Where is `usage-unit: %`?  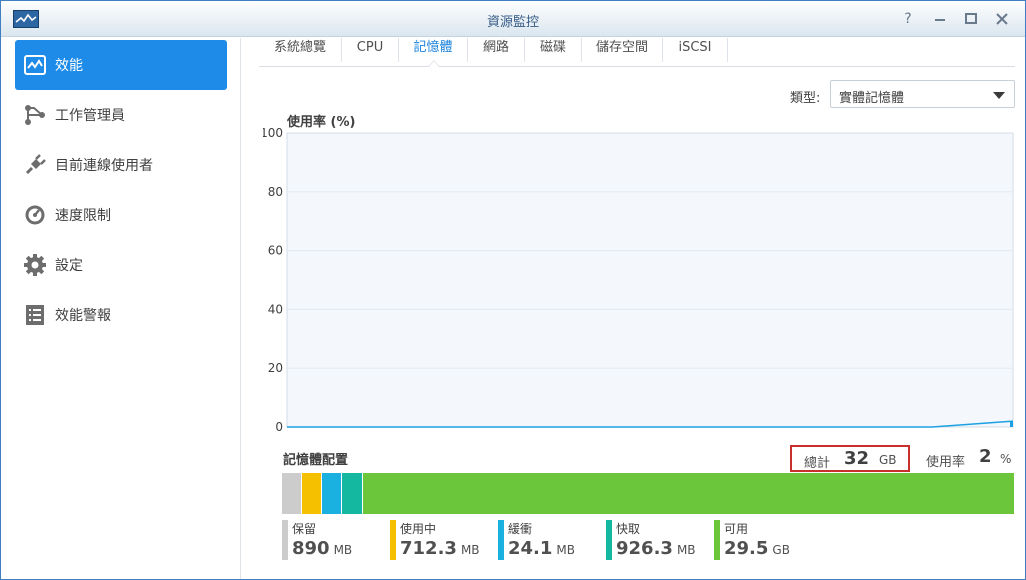
usage-unit: % is located at coordinates (1006, 459).